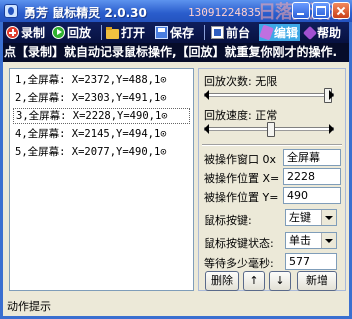  I want to click on playback-speed-label: 回放速度: 正常, so click(241, 115).